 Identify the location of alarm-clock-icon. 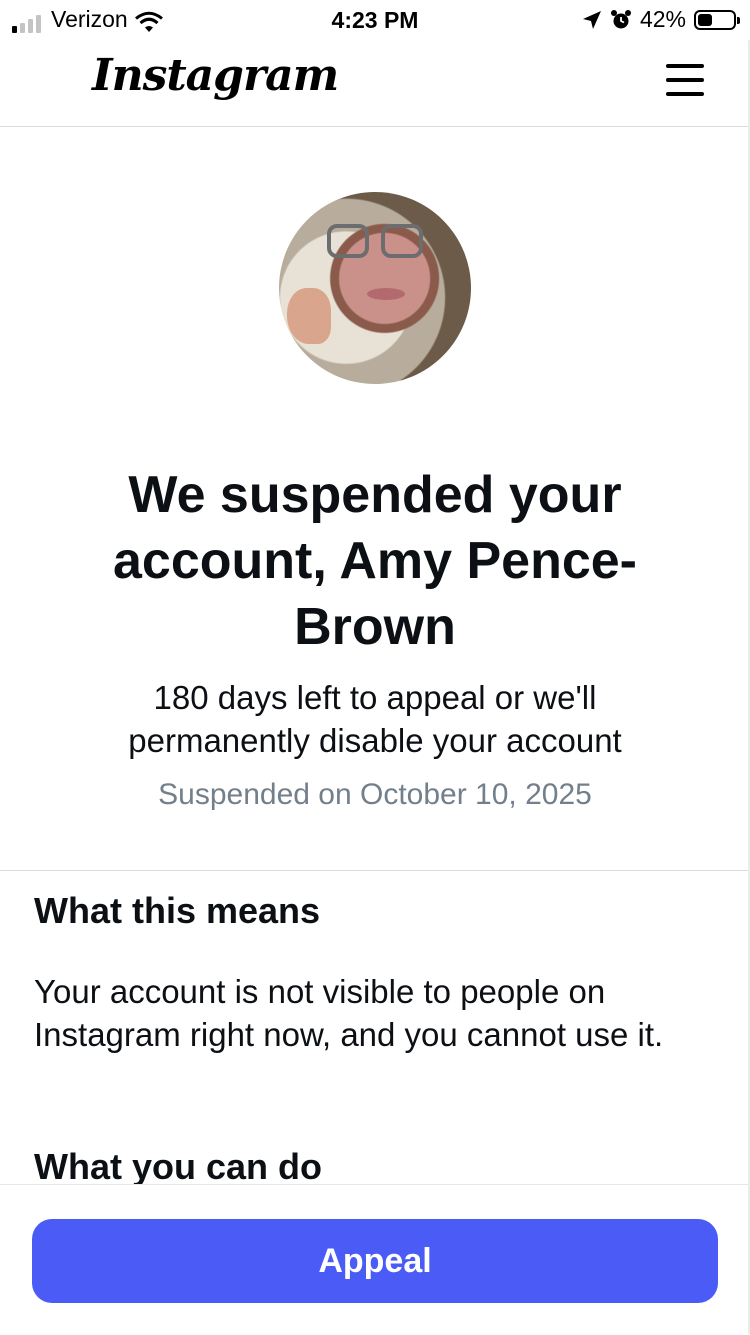
(620, 18).